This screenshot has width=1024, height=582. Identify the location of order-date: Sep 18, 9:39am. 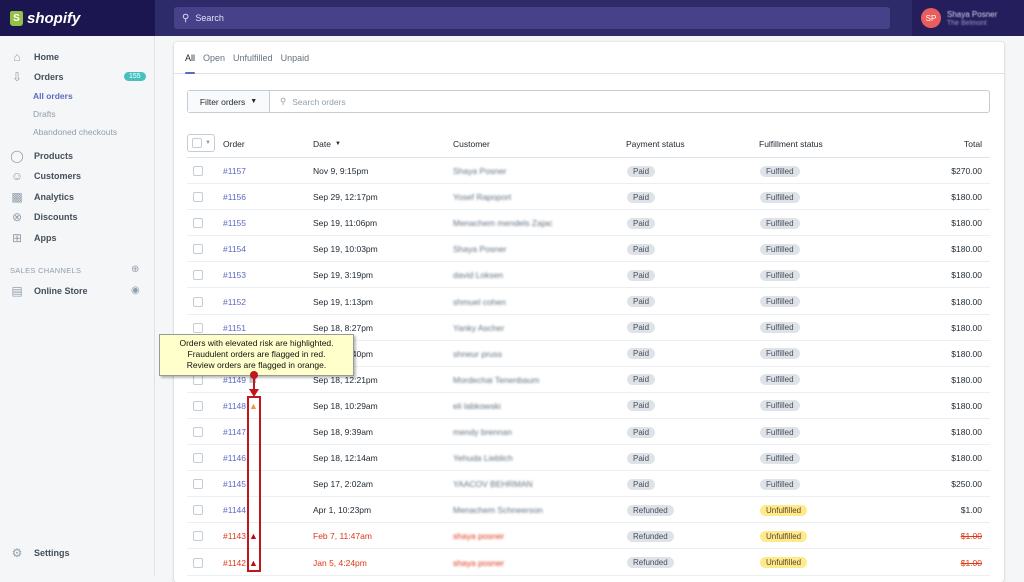
(343, 432).